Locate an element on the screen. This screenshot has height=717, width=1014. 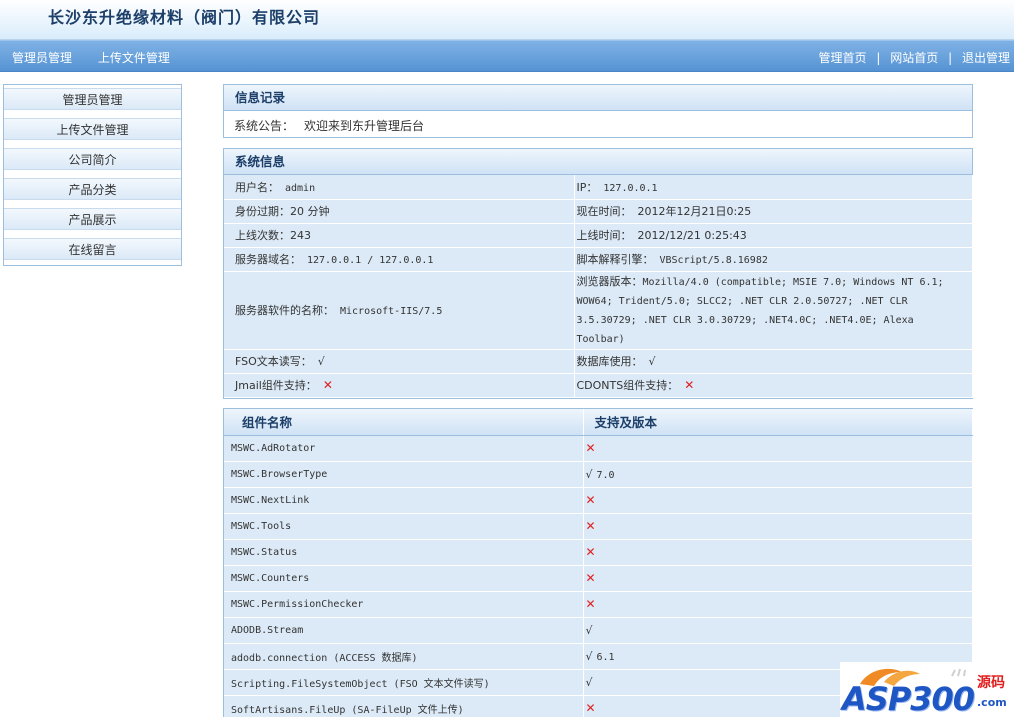
table-row: MSWC.AdRotator ✕ is located at coordinates (598, 448).